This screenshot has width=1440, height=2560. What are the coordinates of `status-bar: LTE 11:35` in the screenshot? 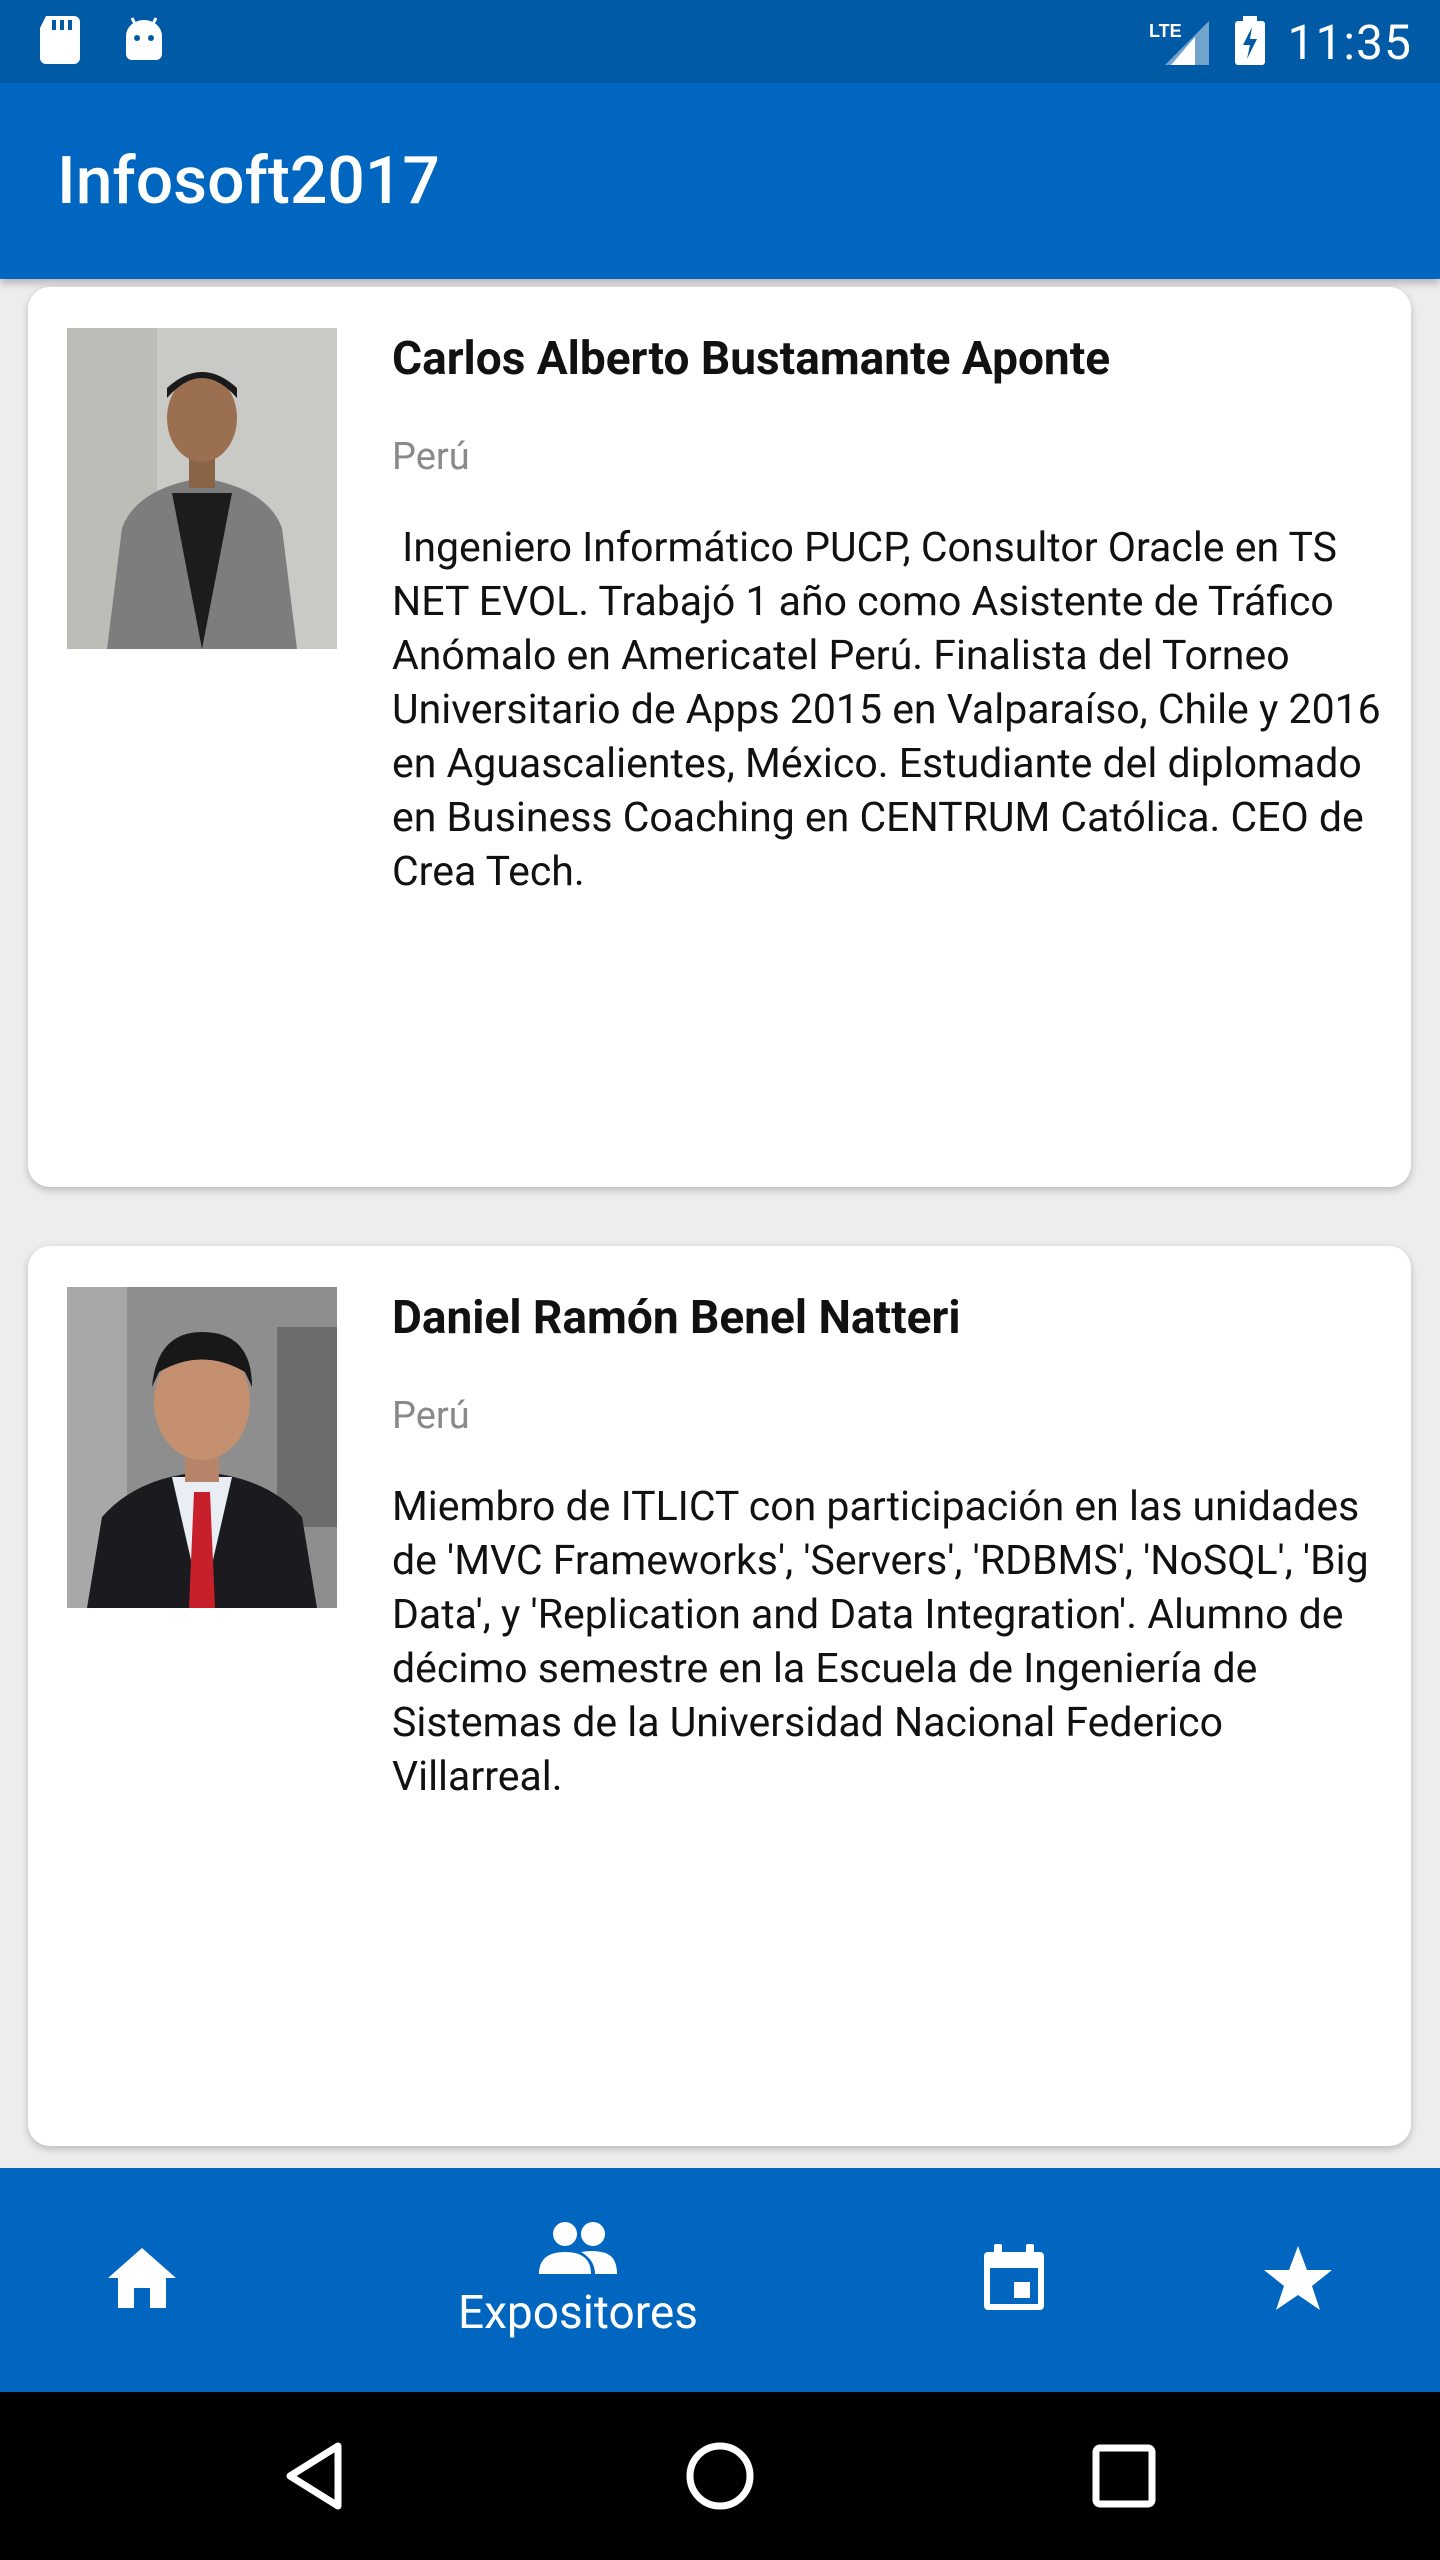 It's located at (720, 41).